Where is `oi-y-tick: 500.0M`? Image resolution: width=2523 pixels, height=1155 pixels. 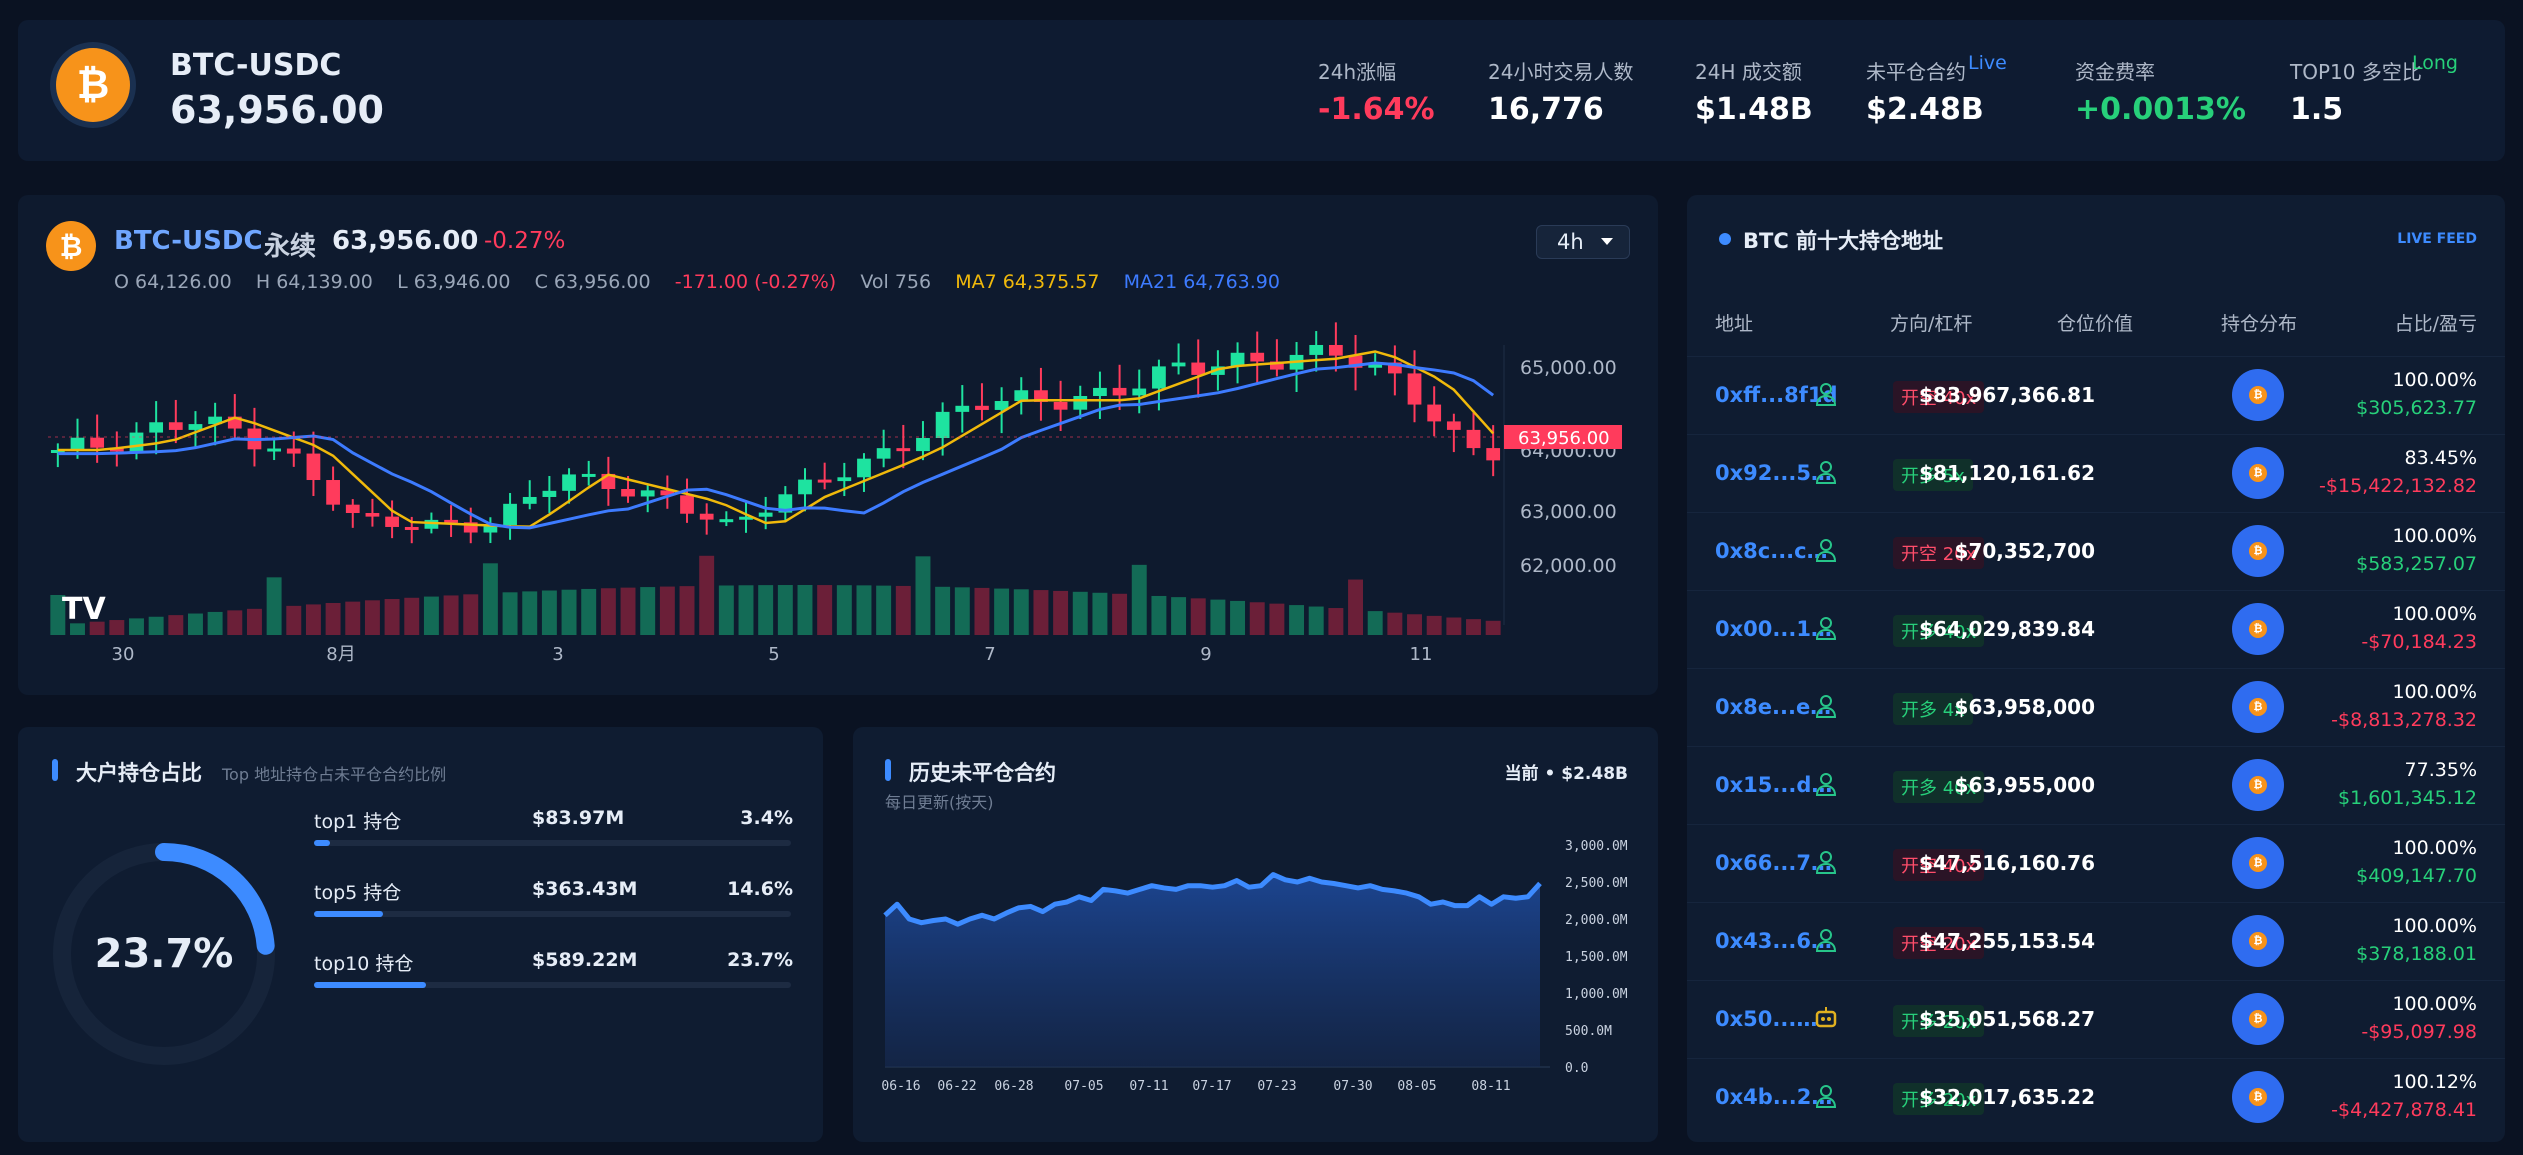
oi-y-tick: 500.0M is located at coordinates (1588, 1031).